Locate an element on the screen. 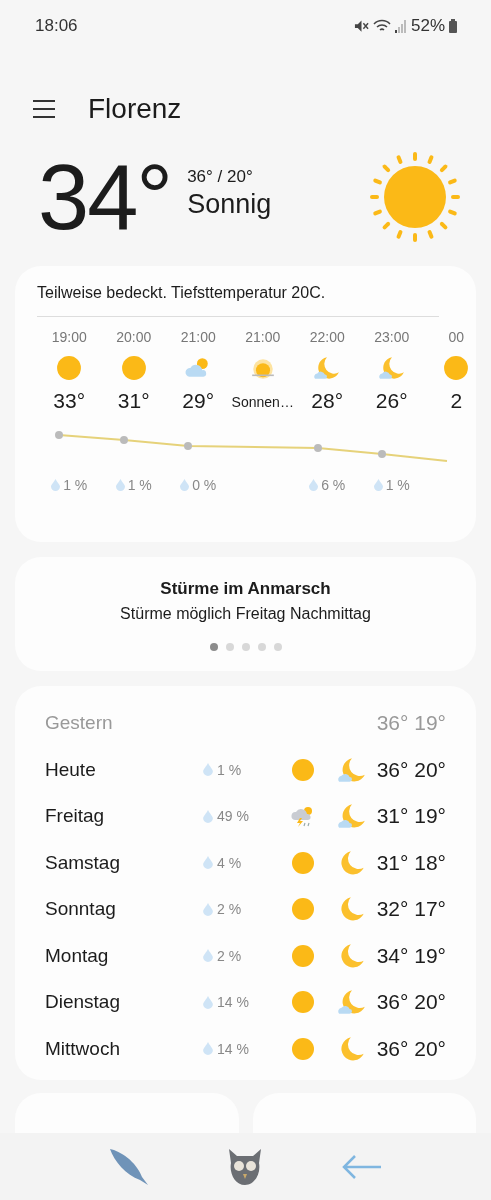 This screenshot has width=491, height=1200. alert-title: Stürme im Anmarsch is located at coordinates (245, 589).